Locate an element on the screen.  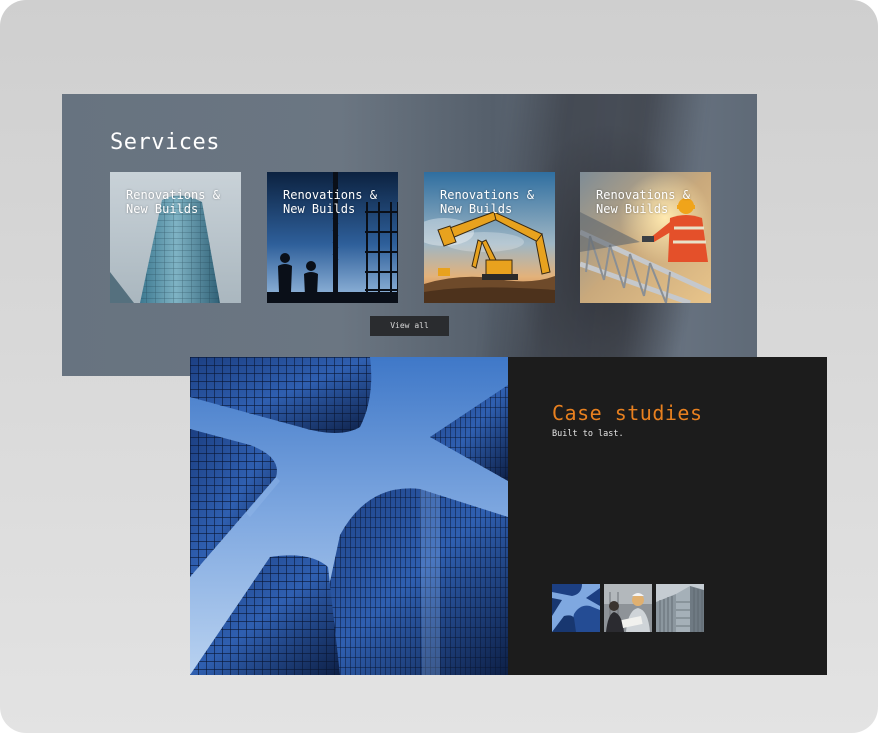
skyscrapers-thumbnail is located at coordinates (576, 608).